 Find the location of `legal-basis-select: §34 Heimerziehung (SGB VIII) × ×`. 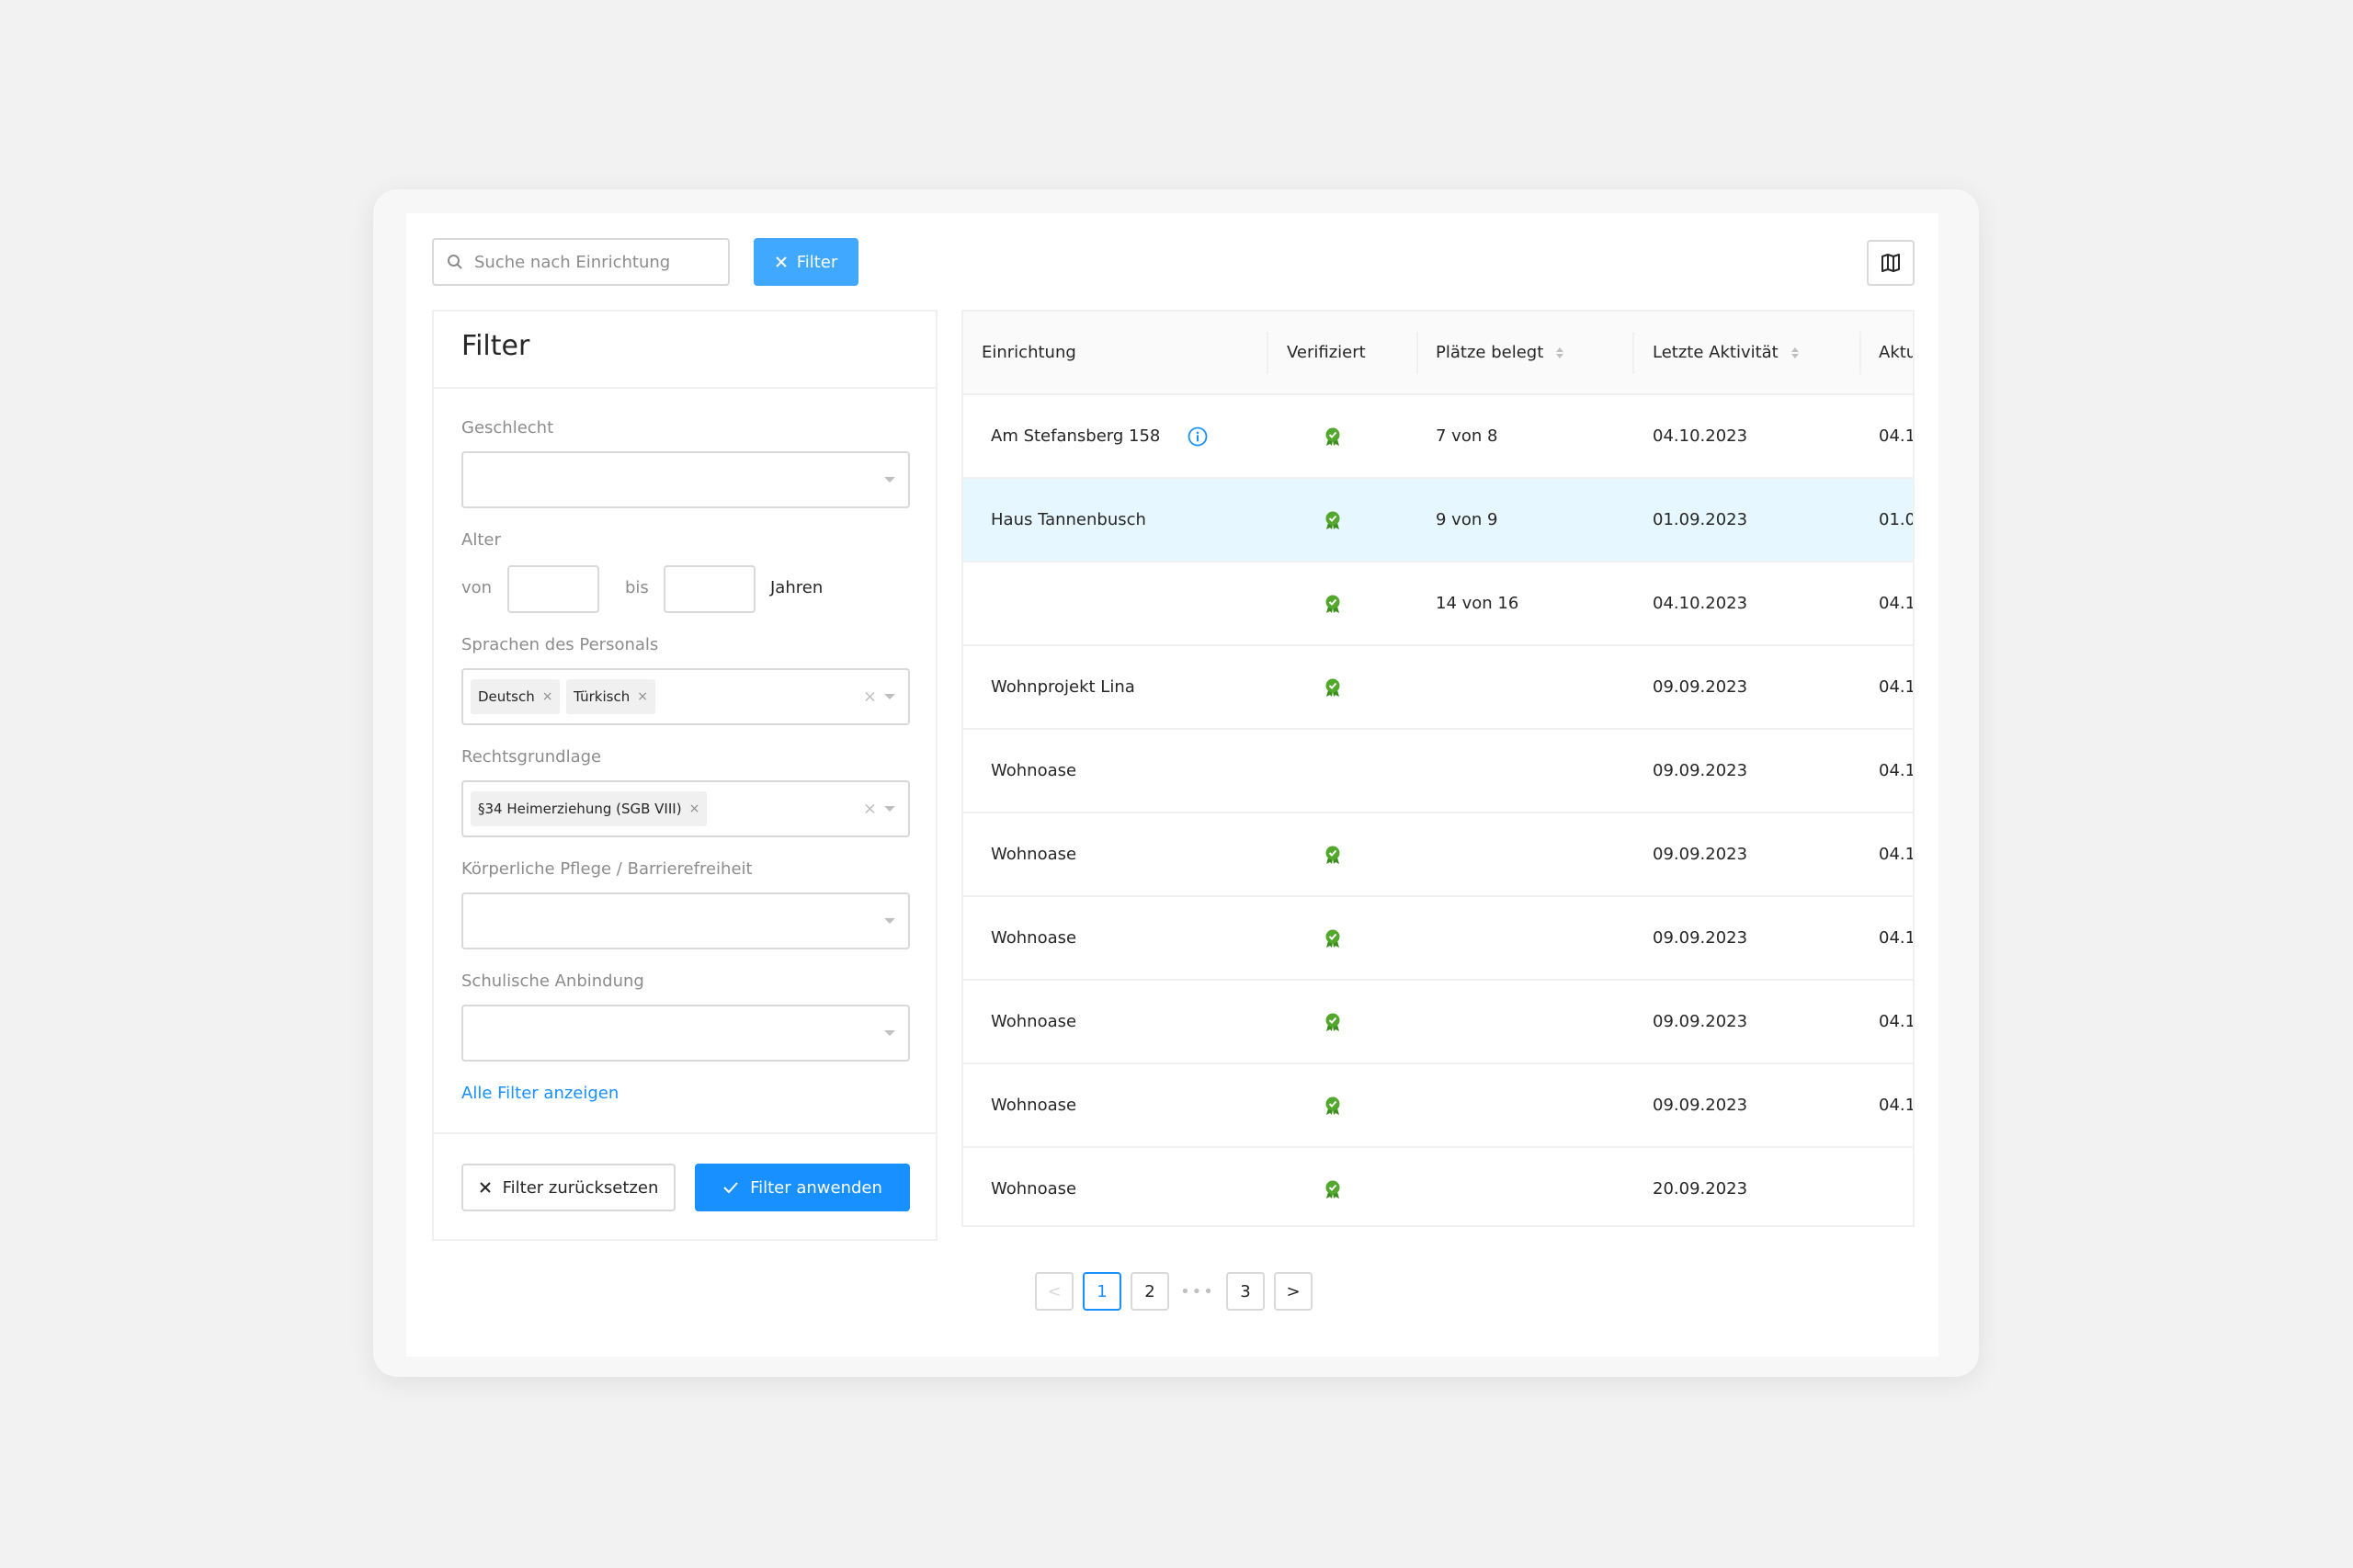

legal-basis-select: §34 Heimerziehung (SGB VIII) × × is located at coordinates (685, 808).